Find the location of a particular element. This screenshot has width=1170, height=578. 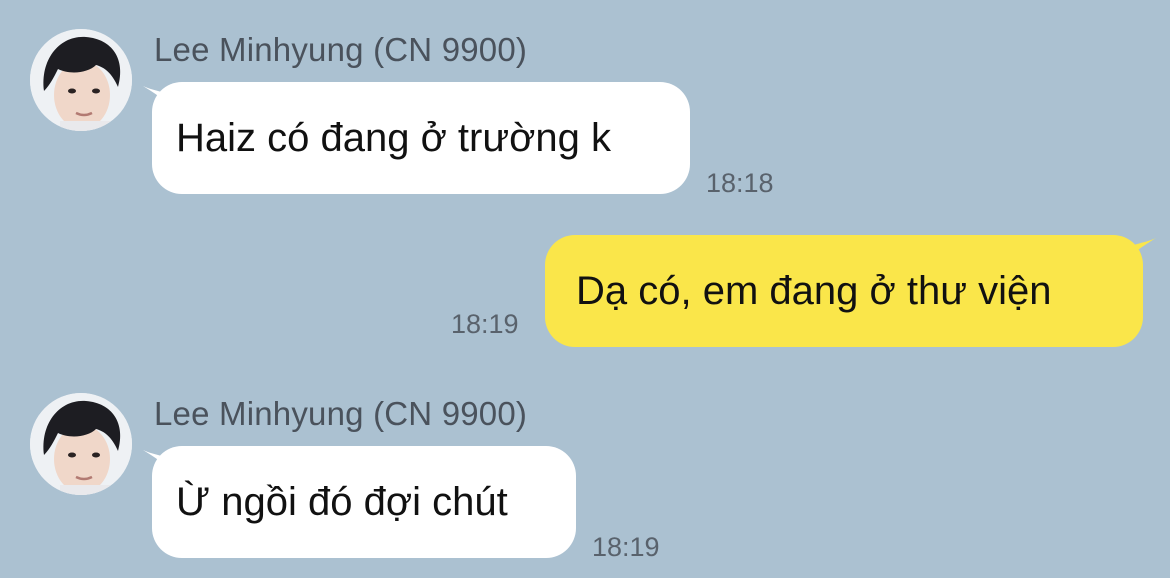

sender-avatar is located at coordinates (81, 444).